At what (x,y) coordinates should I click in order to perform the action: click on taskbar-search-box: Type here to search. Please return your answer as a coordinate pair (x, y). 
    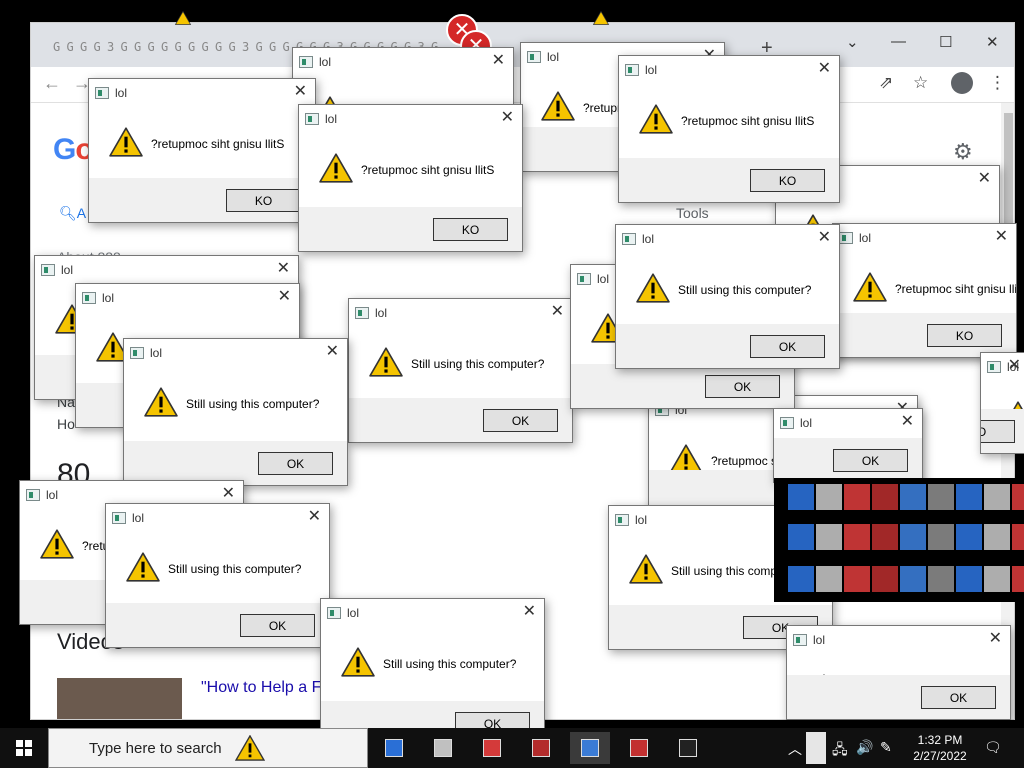
    Looking at the image, I should click on (208, 748).